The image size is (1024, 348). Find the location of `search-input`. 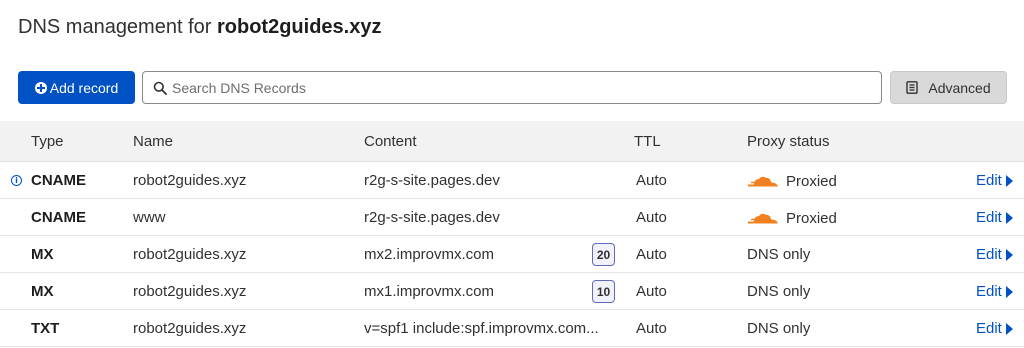

search-input is located at coordinates (512, 87).